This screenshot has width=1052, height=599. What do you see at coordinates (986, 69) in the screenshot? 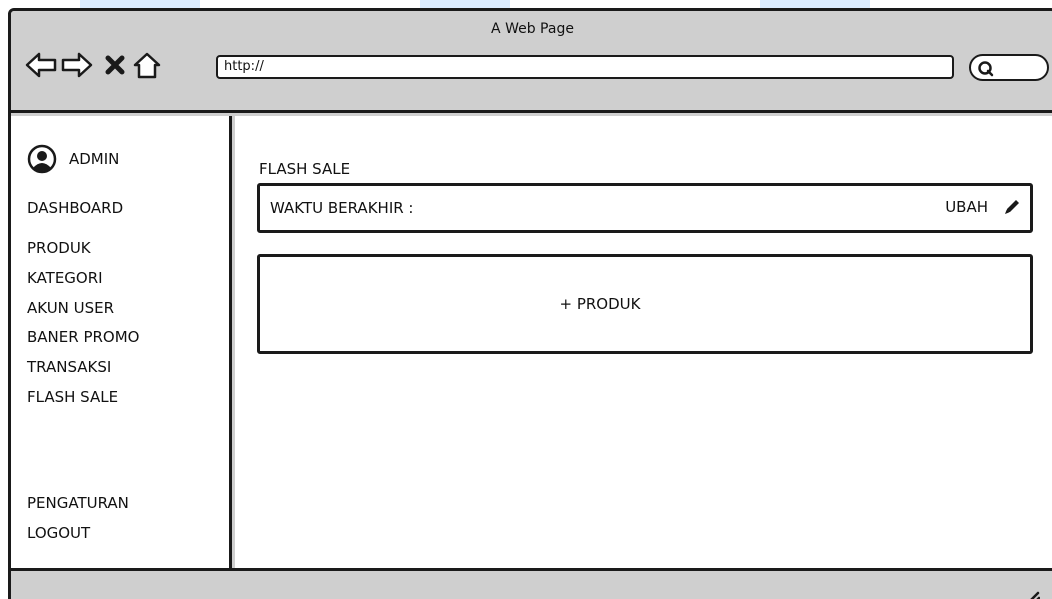
I see `search-icon` at bounding box center [986, 69].